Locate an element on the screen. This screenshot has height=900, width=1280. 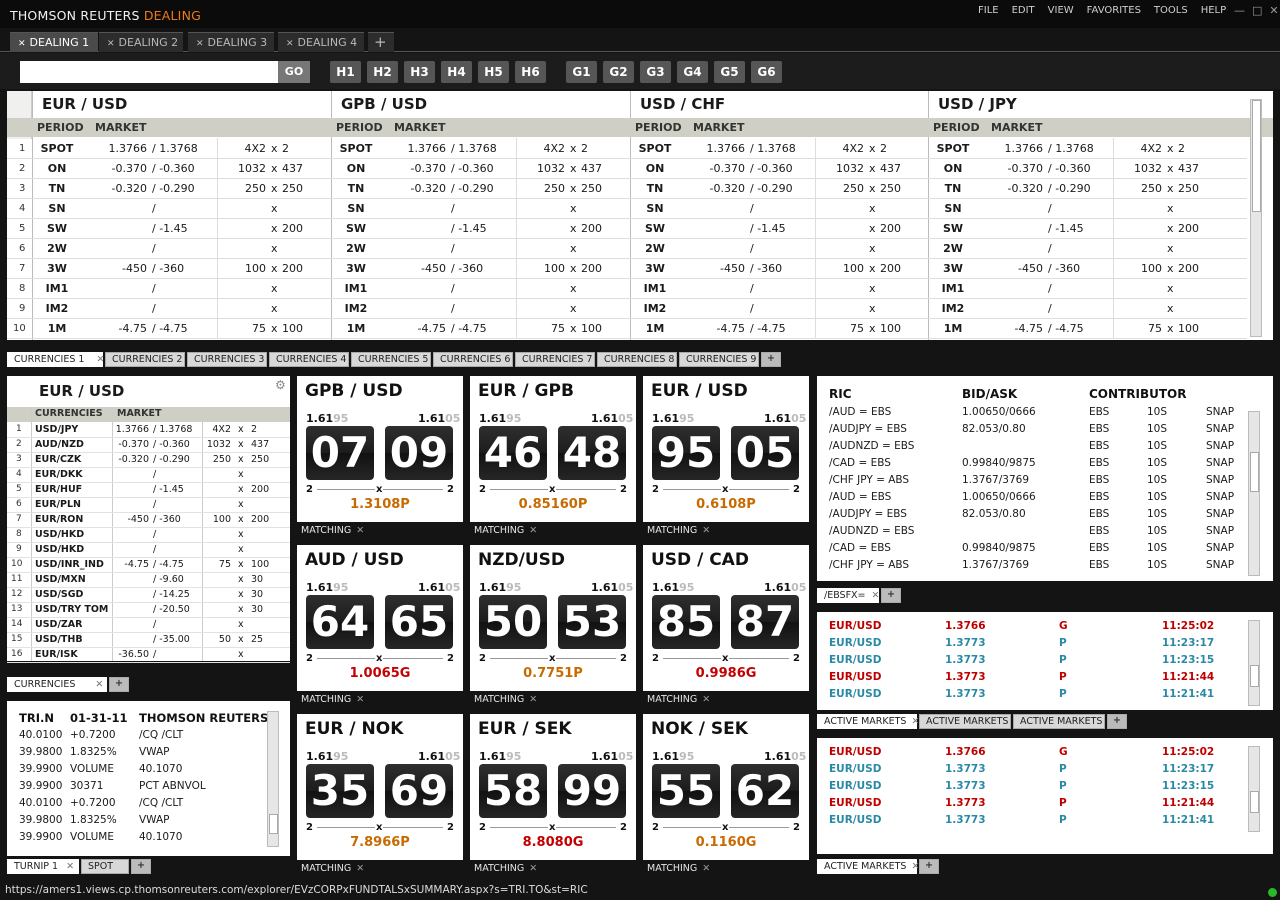
fx-trade-tile: EUR / SEK 1.6195 1.6105 58 99 2 x 2 8.8080G is located at coordinates (553, 787).